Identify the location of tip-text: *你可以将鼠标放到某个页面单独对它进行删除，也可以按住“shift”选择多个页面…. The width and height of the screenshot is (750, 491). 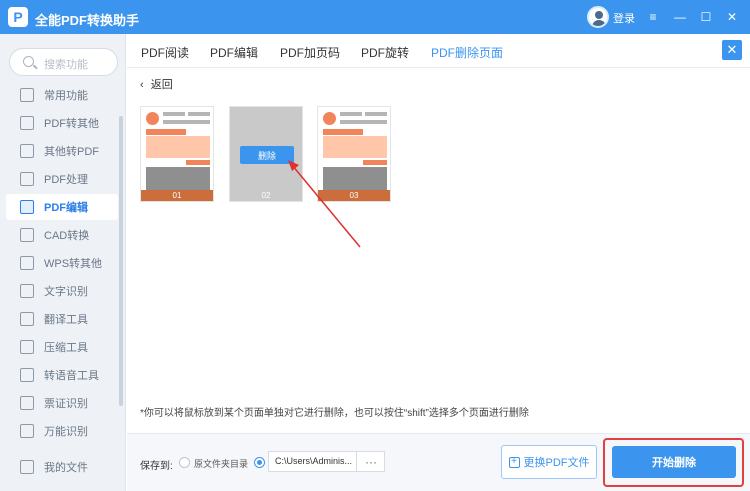
(334, 413).